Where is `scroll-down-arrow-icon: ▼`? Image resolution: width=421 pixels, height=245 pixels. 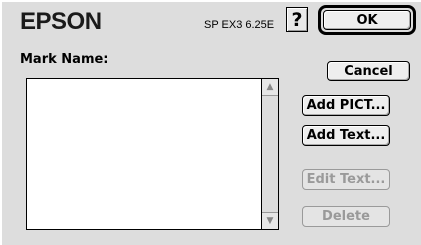 scroll-down-arrow-icon: ▼ is located at coordinates (270, 220).